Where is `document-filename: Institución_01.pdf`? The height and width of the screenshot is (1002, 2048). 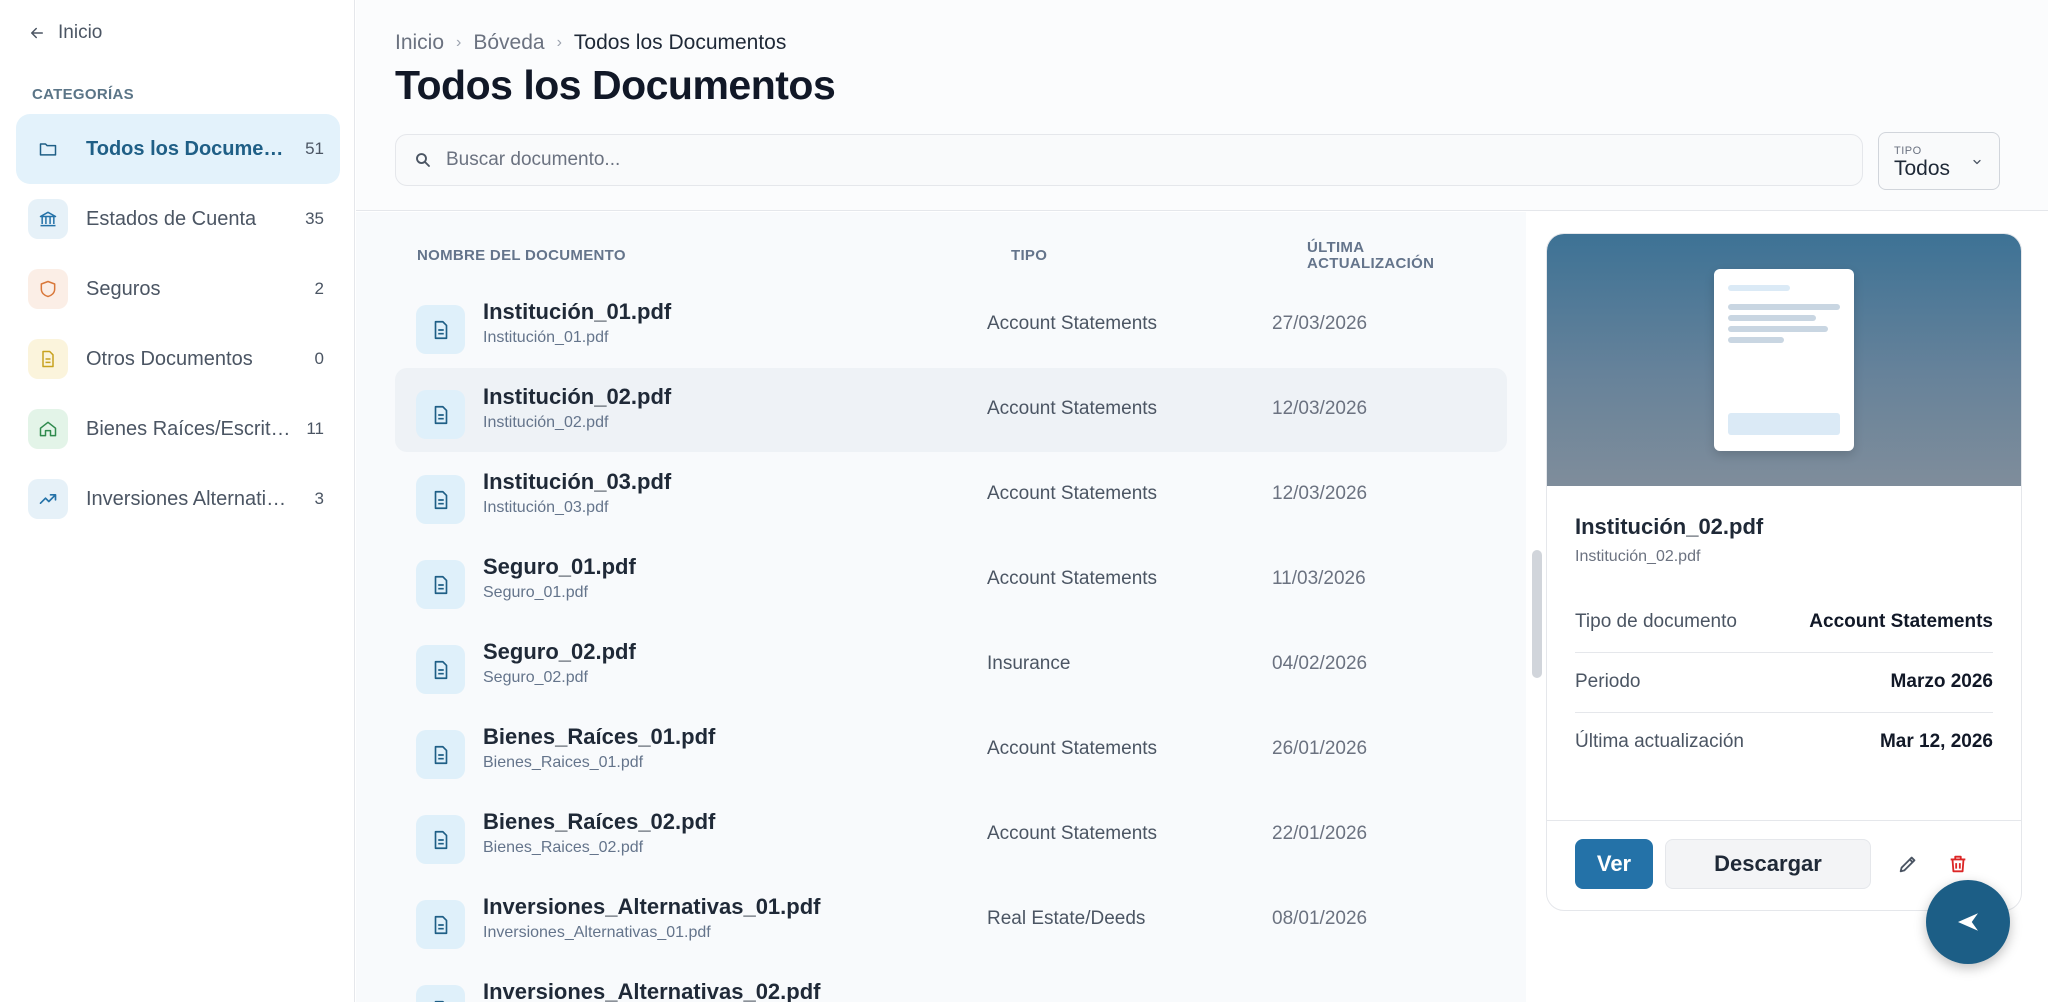
document-filename: Institución_01.pdf is located at coordinates (546, 337).